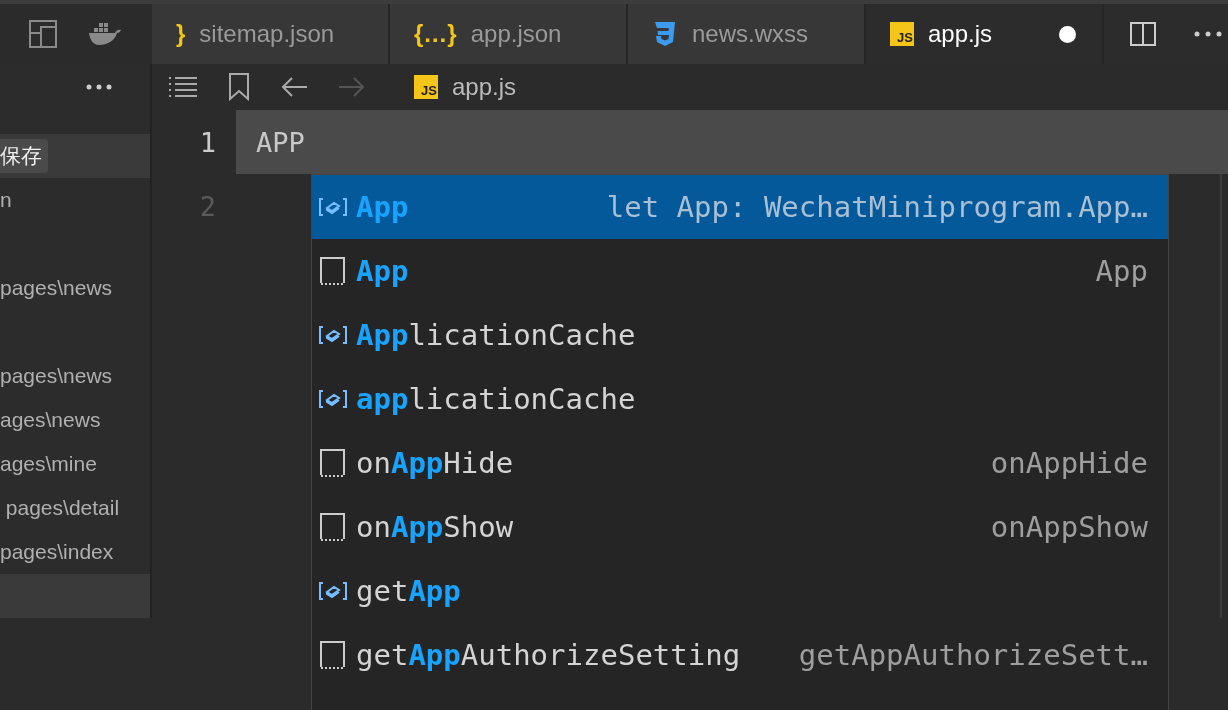 Image resolution: width=1228 pixels, height=710 pixels. I want to click on suggestion-item: applicationCache, so click(740, 399).